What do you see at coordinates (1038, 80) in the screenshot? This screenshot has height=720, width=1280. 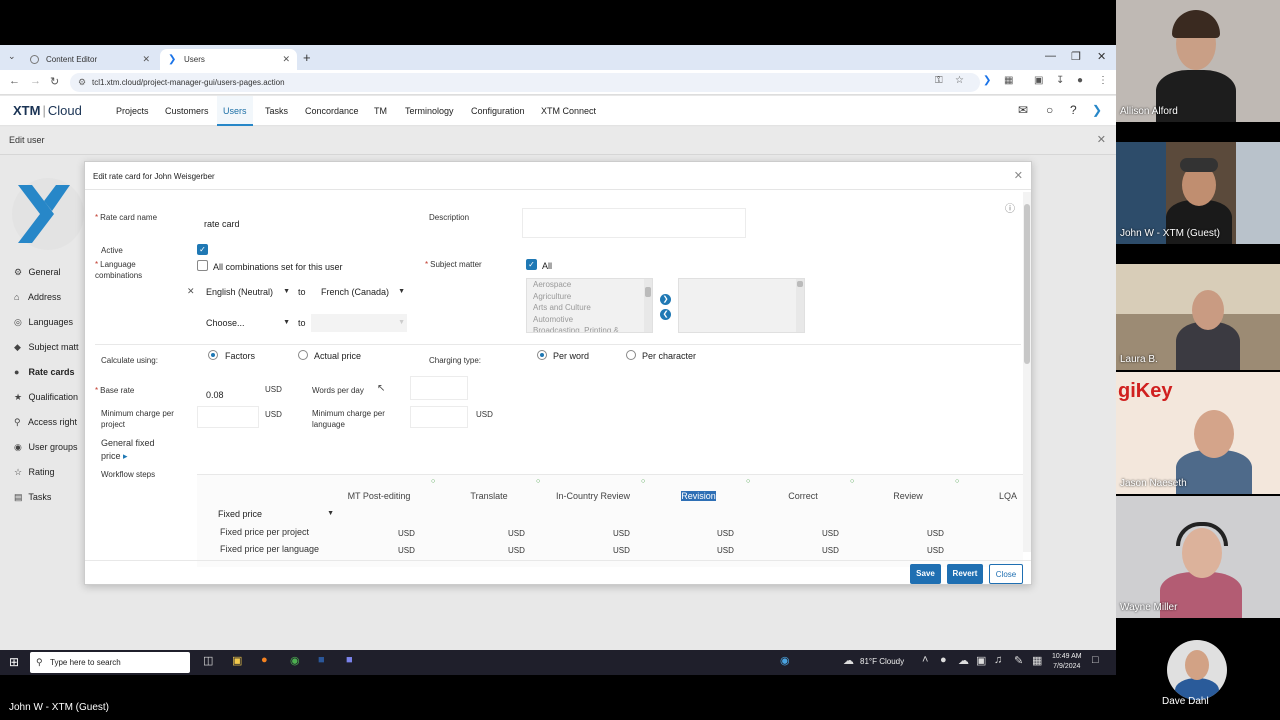 I see `cast-icon: ▣` at bounding box center [1038, 80].